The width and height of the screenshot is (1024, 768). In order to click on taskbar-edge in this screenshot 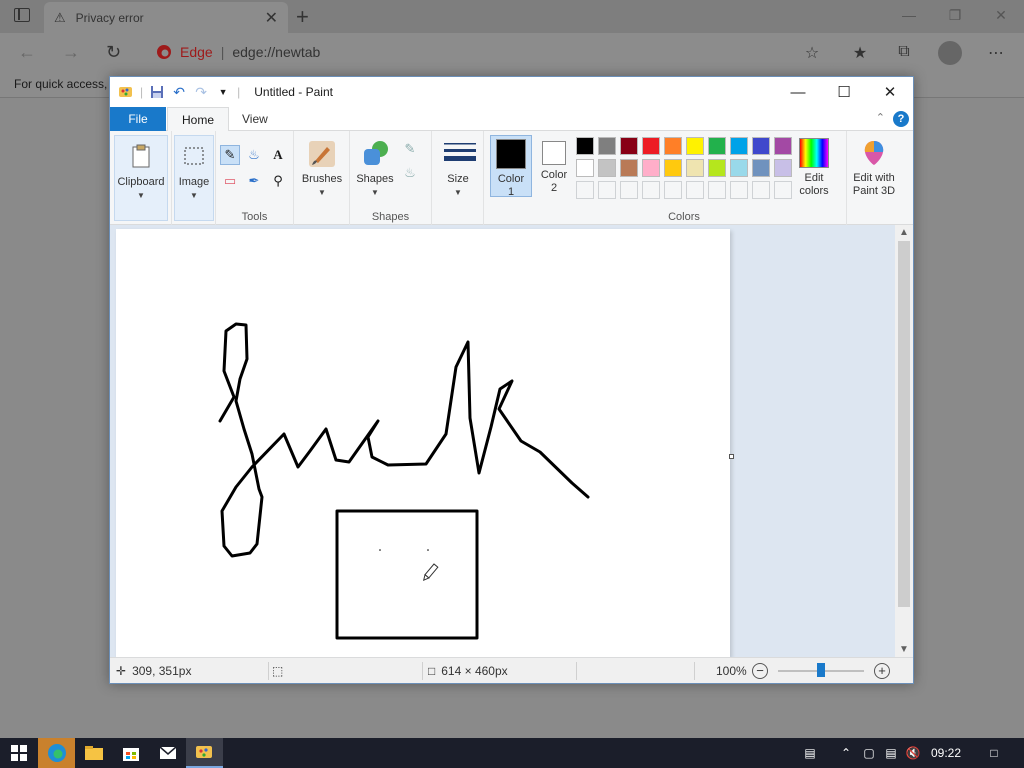, I will do `click(56, 753)`.